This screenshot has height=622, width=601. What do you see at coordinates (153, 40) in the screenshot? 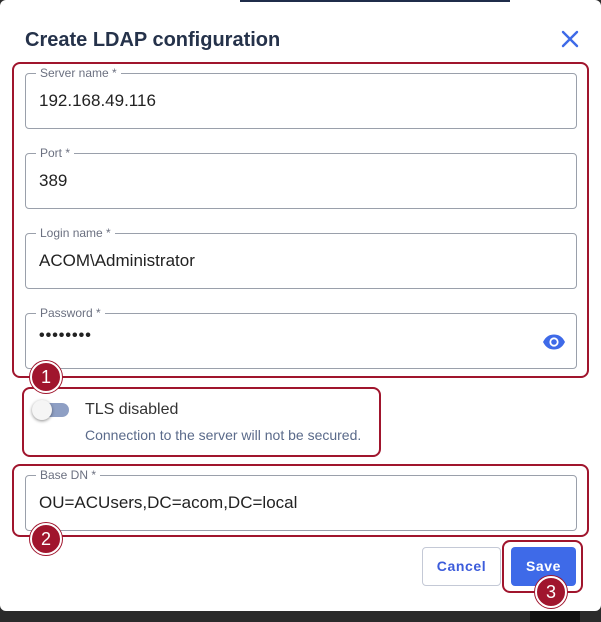
I see `dialog-title: Create LDAP configuration` at bounding box center [153, 40].